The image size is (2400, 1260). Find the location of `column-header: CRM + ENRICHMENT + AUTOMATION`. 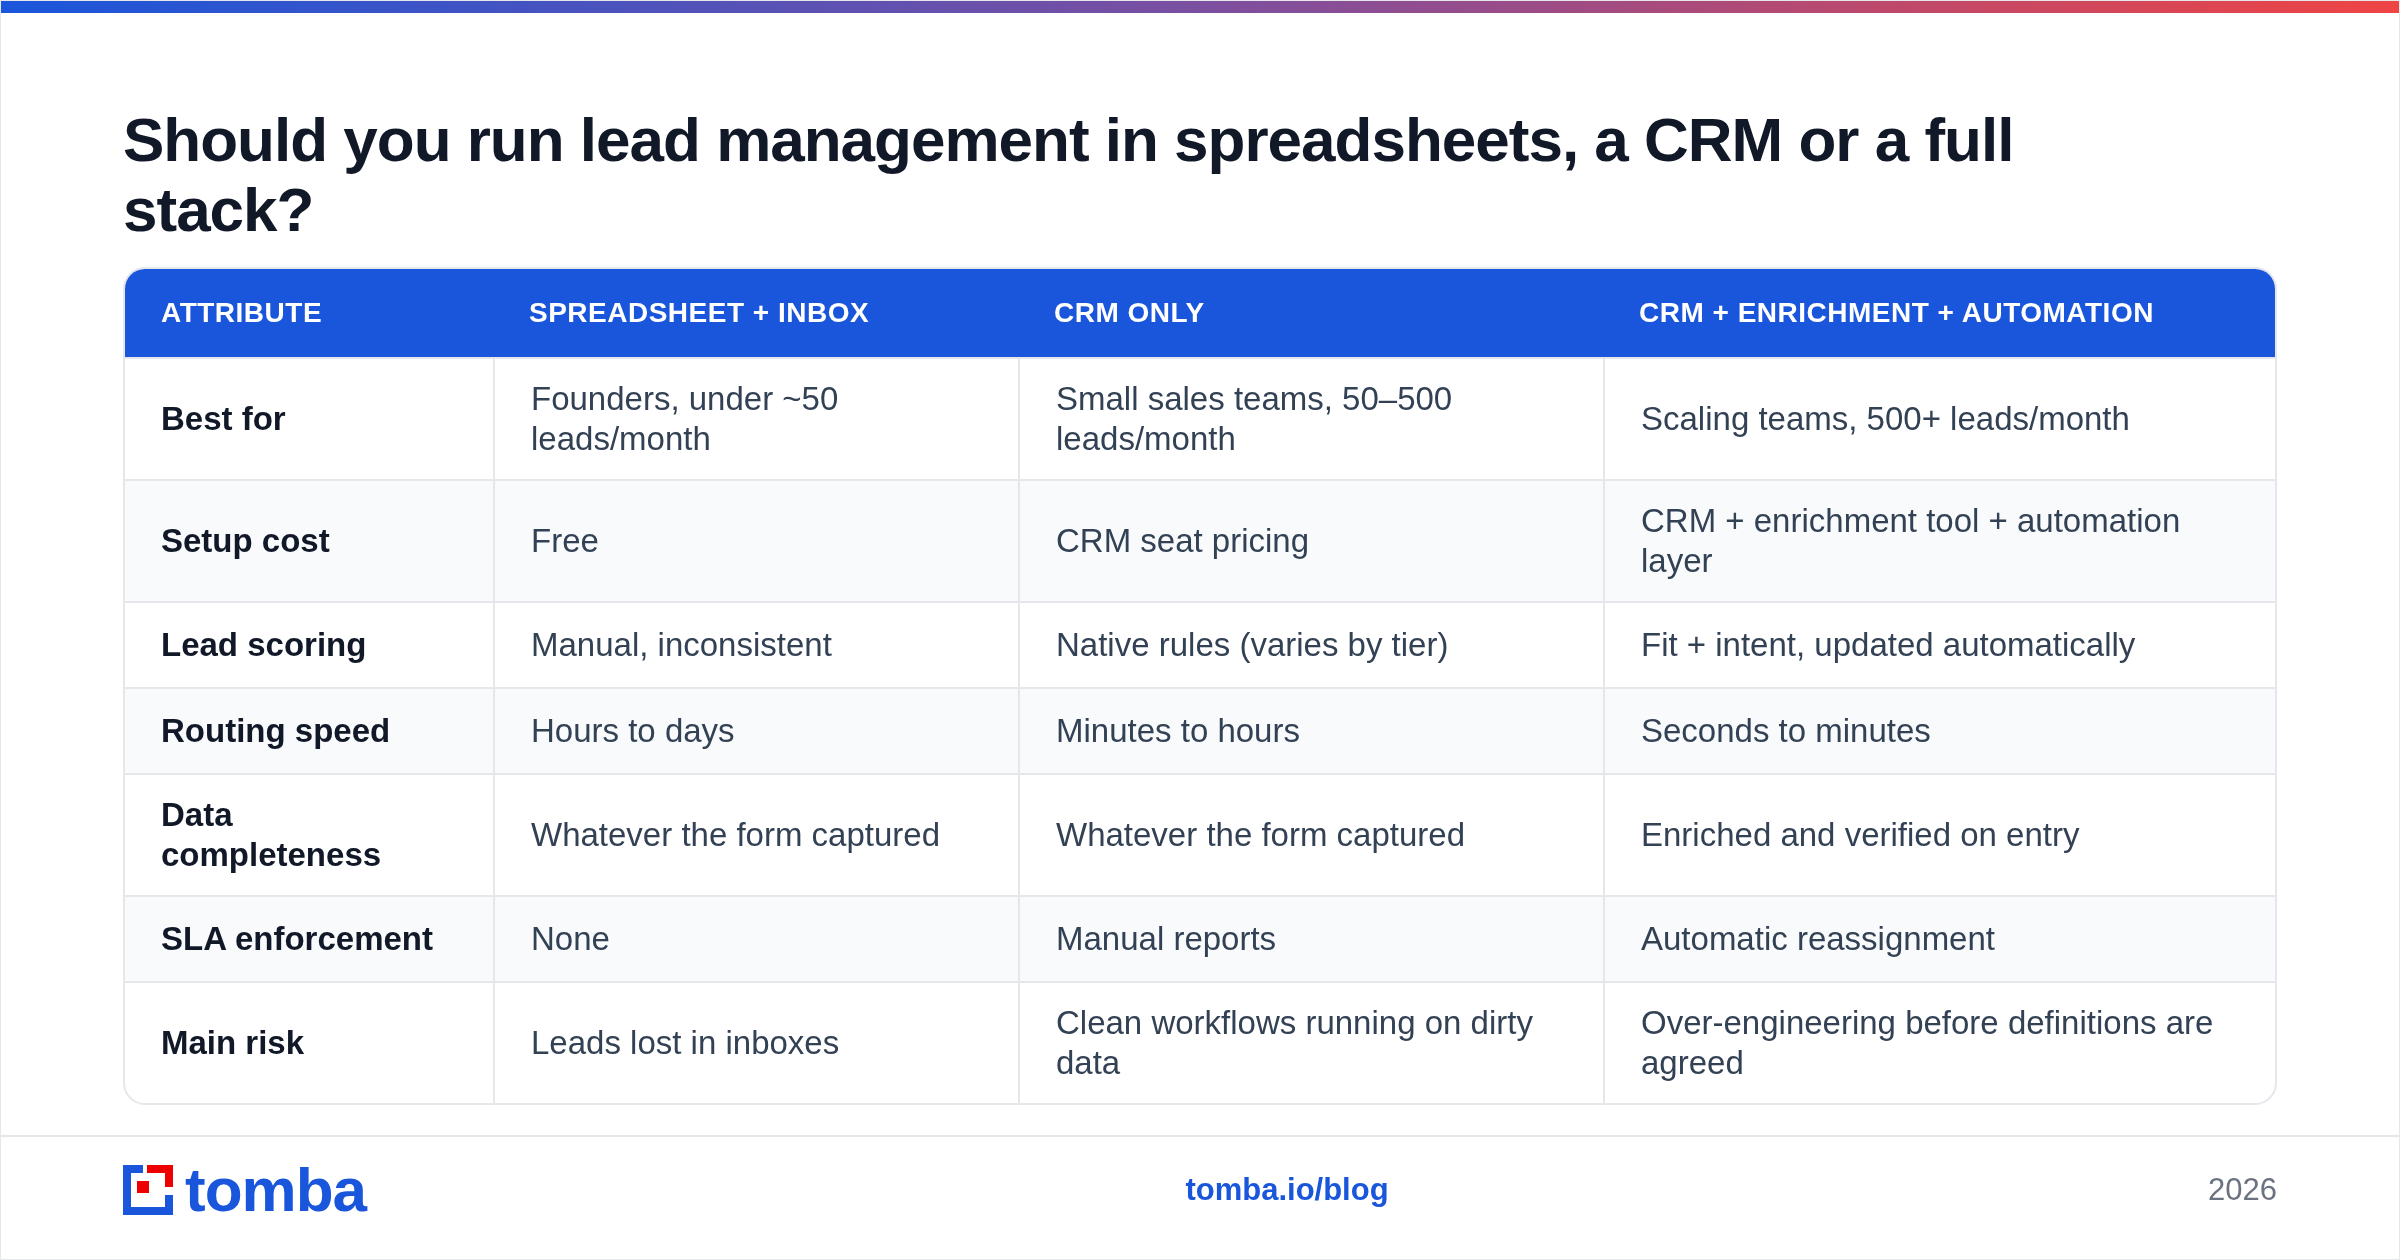

column-header: CRM + ENRICHMENT + AUTOMATION is located at coordinates (1939, 313).